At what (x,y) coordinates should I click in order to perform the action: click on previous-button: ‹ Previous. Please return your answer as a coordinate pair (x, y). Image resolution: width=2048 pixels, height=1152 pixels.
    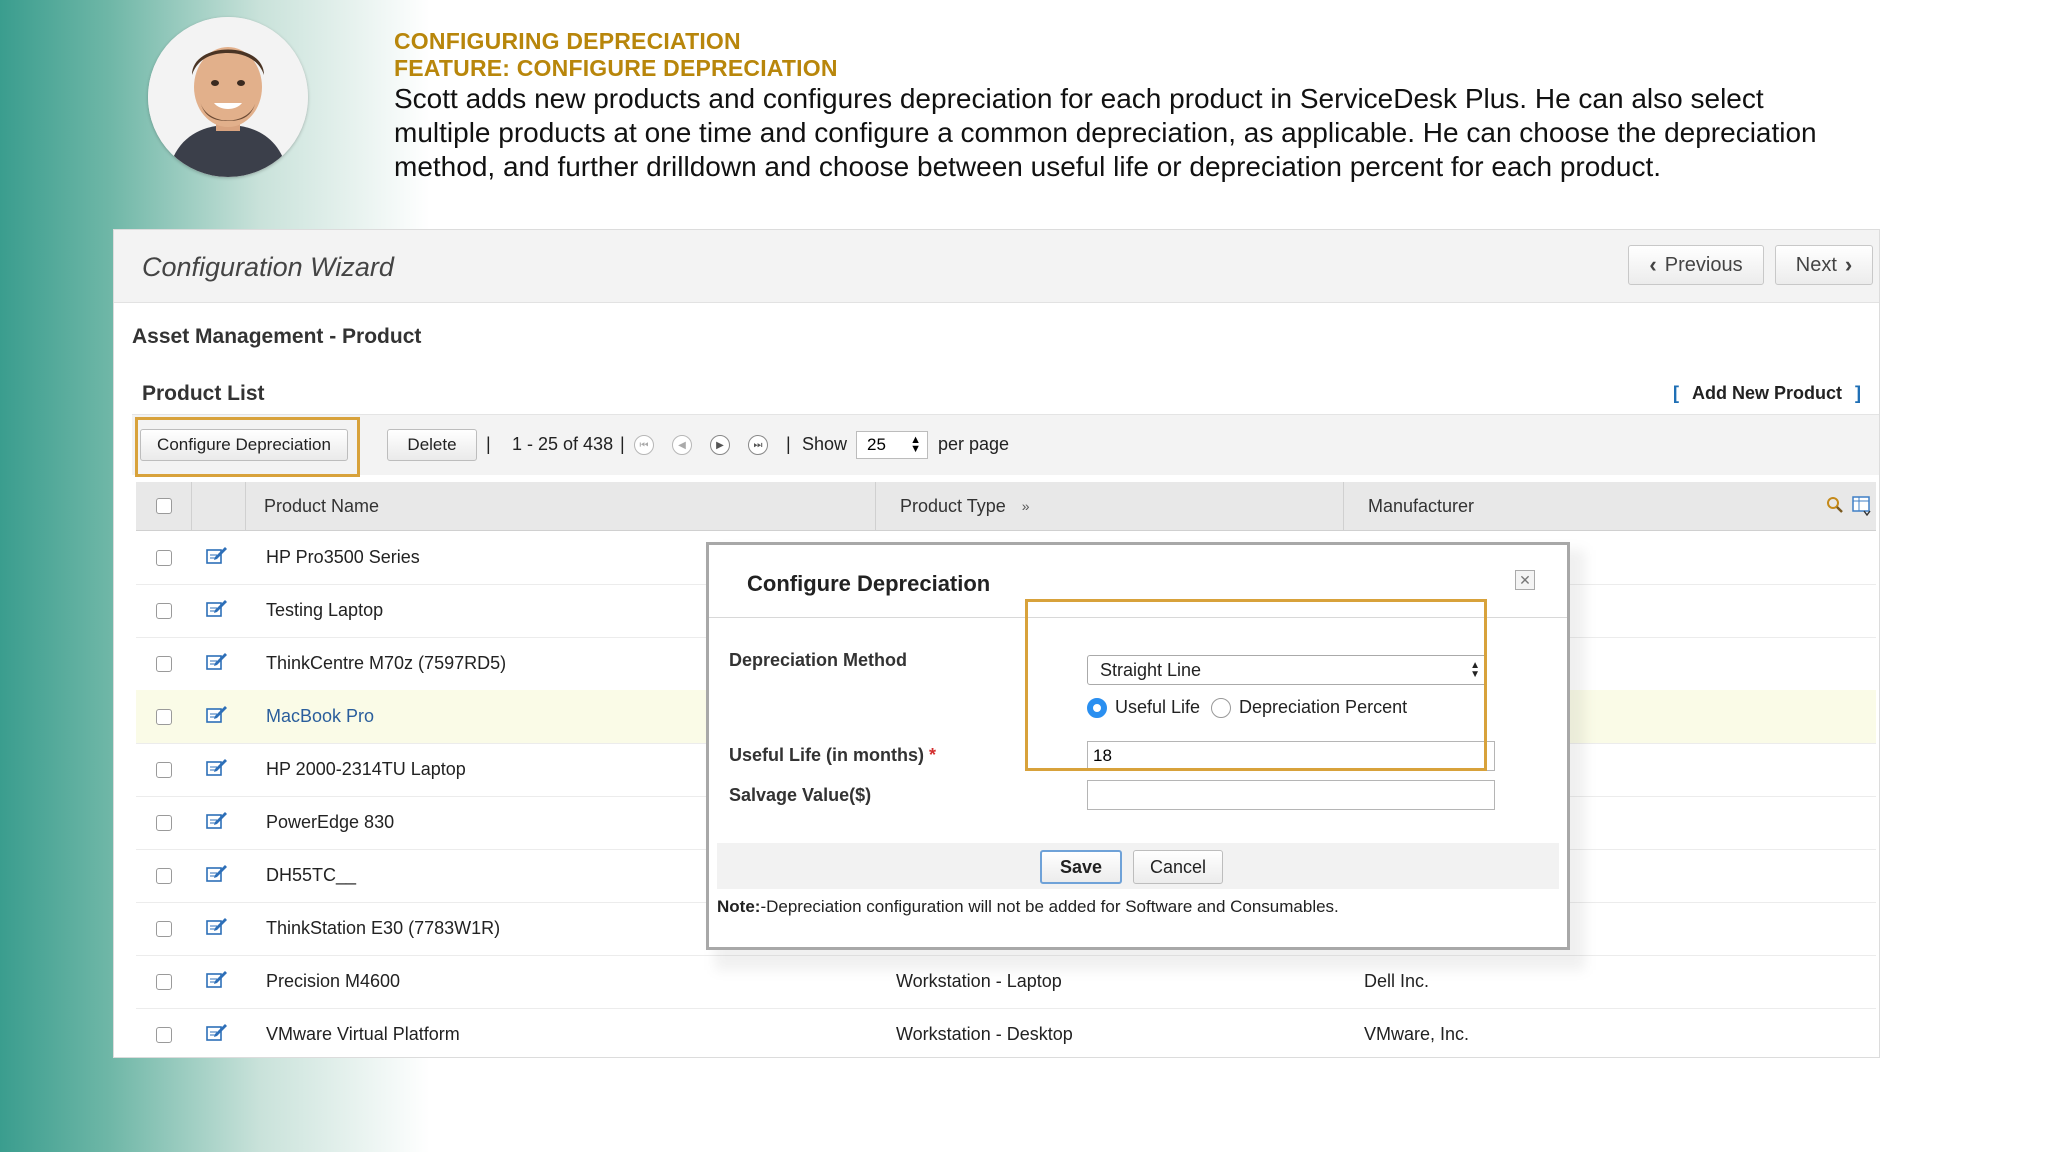
    Looking at the image, I should click on (1696, 265).